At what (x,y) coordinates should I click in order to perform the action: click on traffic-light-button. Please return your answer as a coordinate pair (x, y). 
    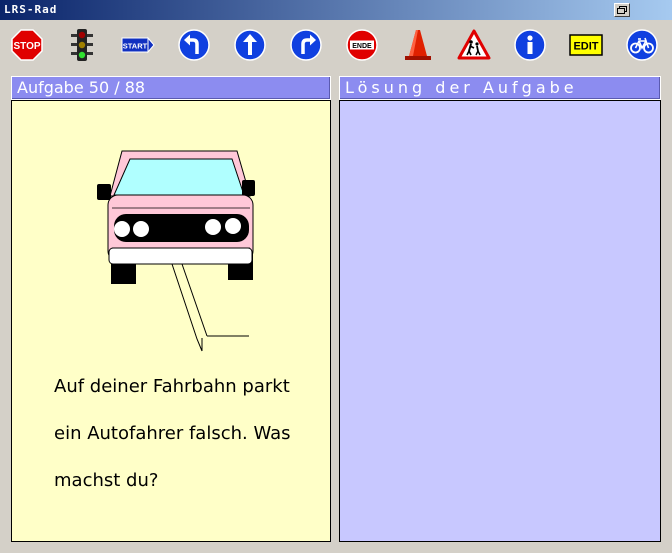
    Looking at the image, I should click on (82, 45).